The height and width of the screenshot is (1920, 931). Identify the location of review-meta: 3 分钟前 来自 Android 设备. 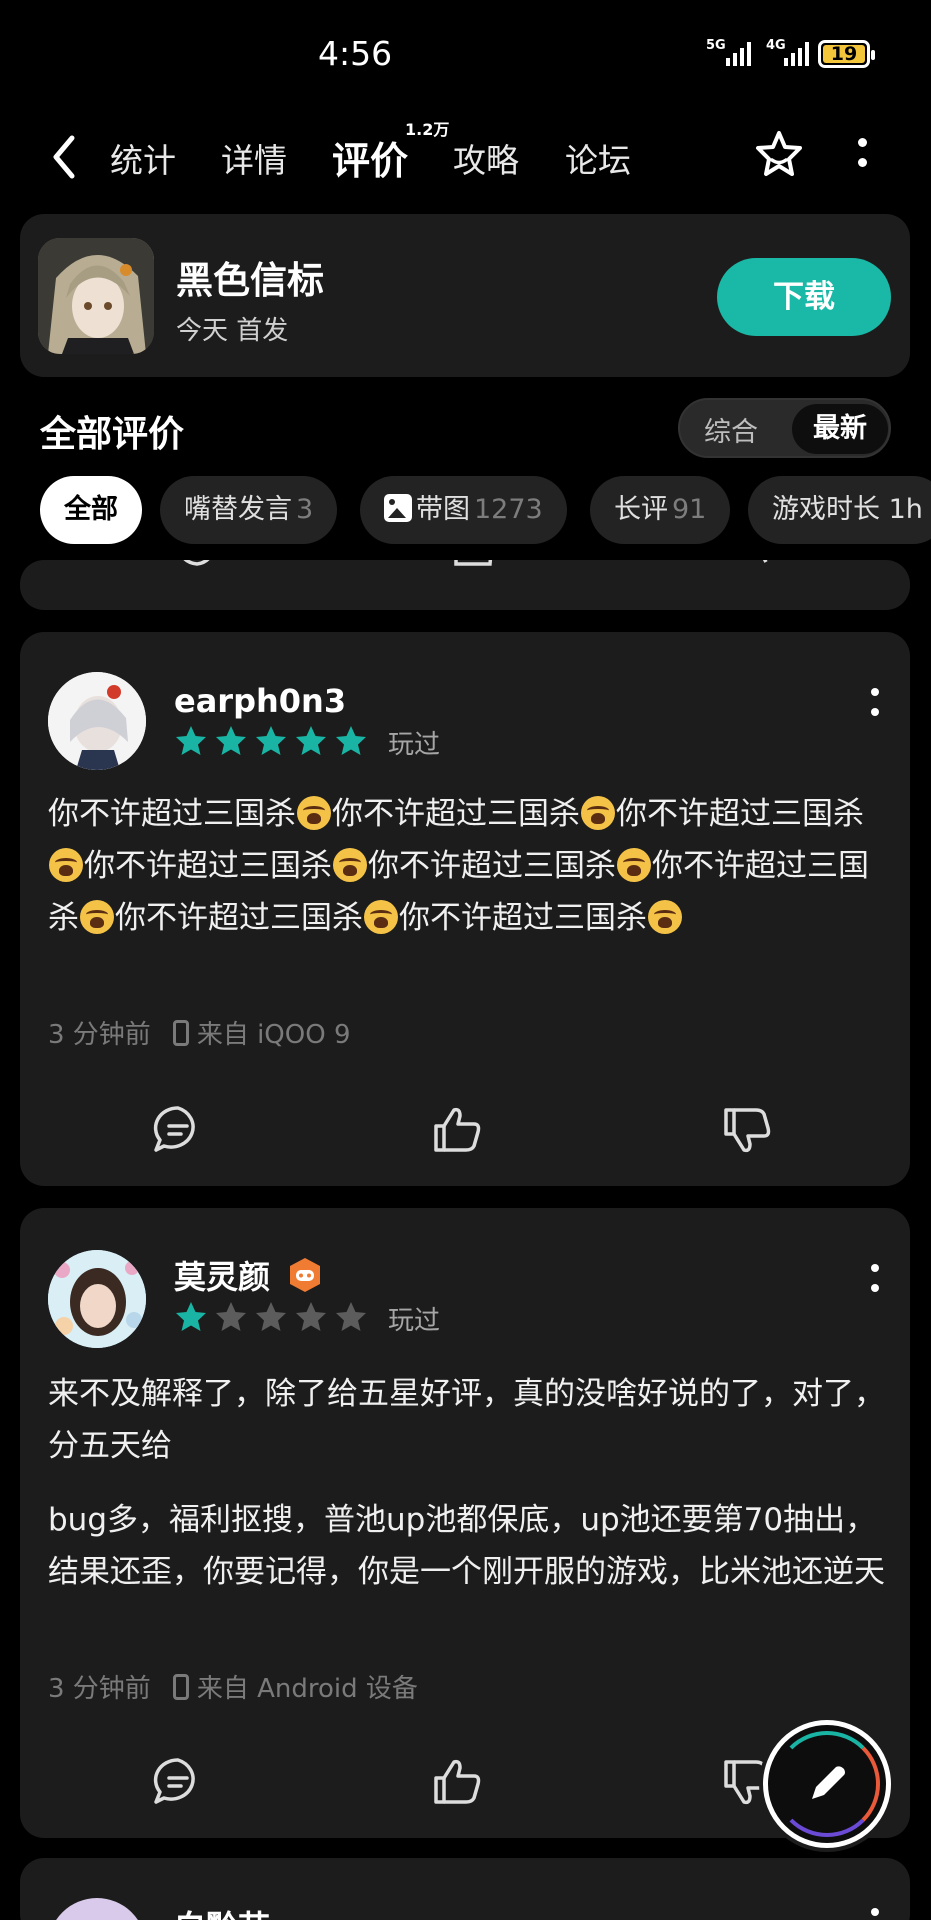
(233, 1686).